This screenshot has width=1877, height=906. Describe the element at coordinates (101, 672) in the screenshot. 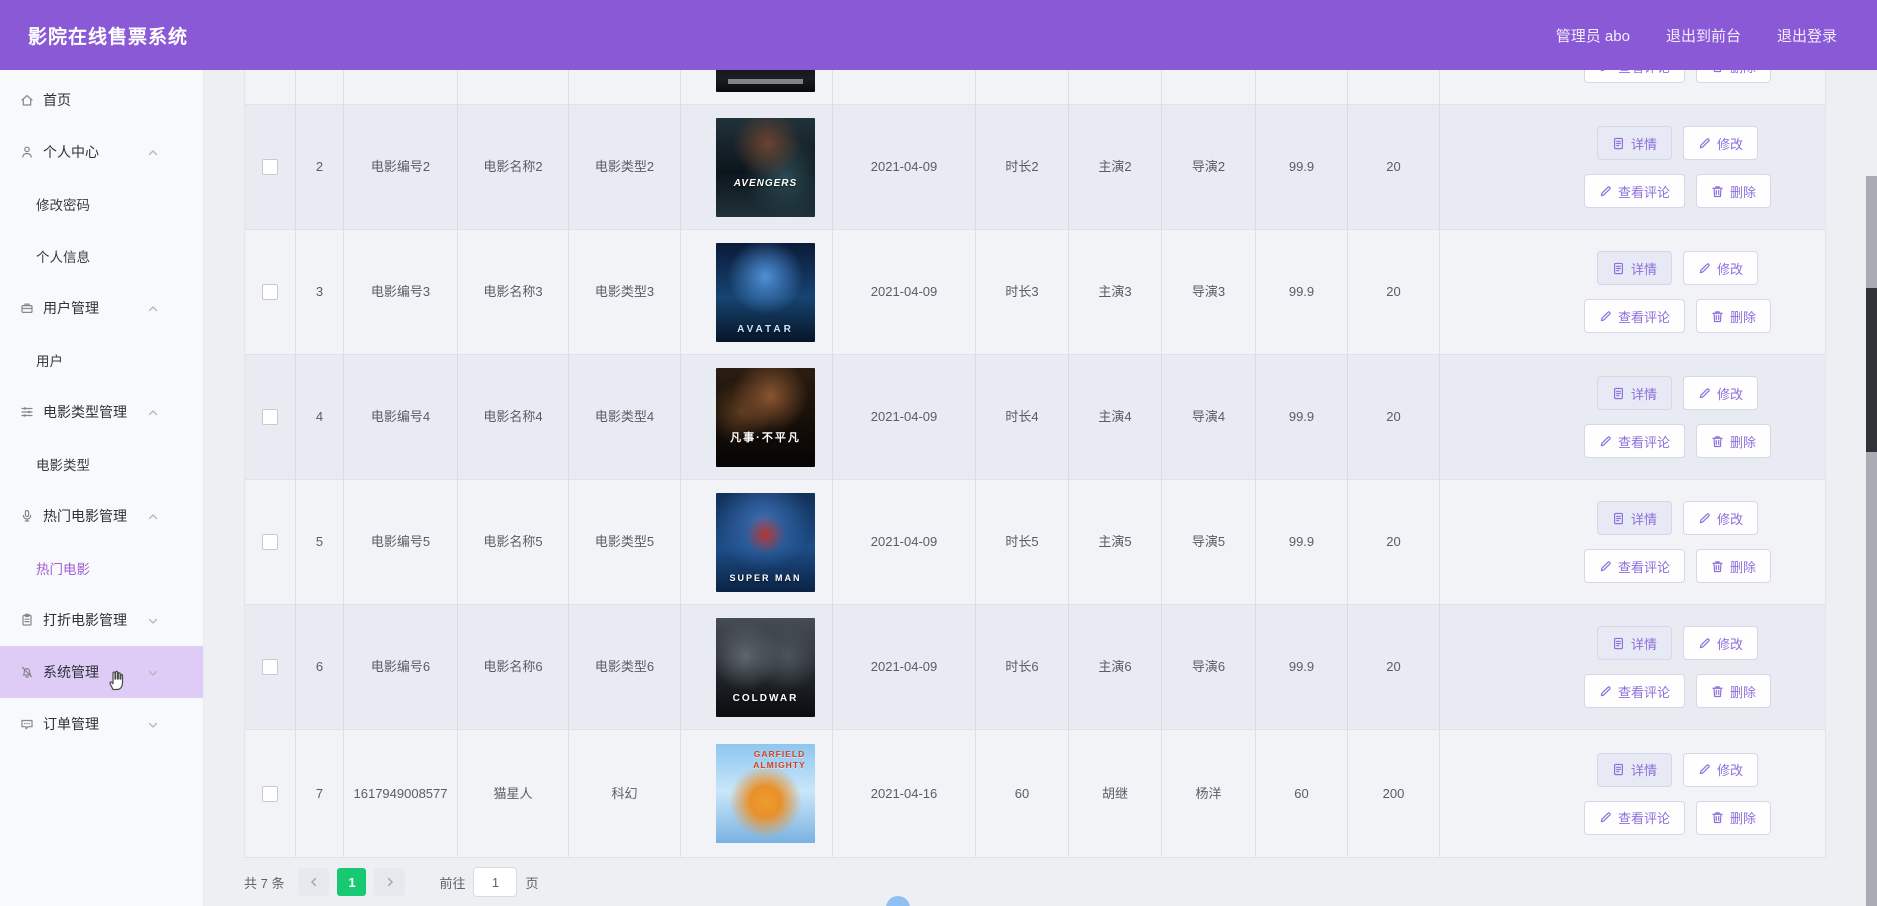

I see `sidebar-item-11: 系统管理` at that location.